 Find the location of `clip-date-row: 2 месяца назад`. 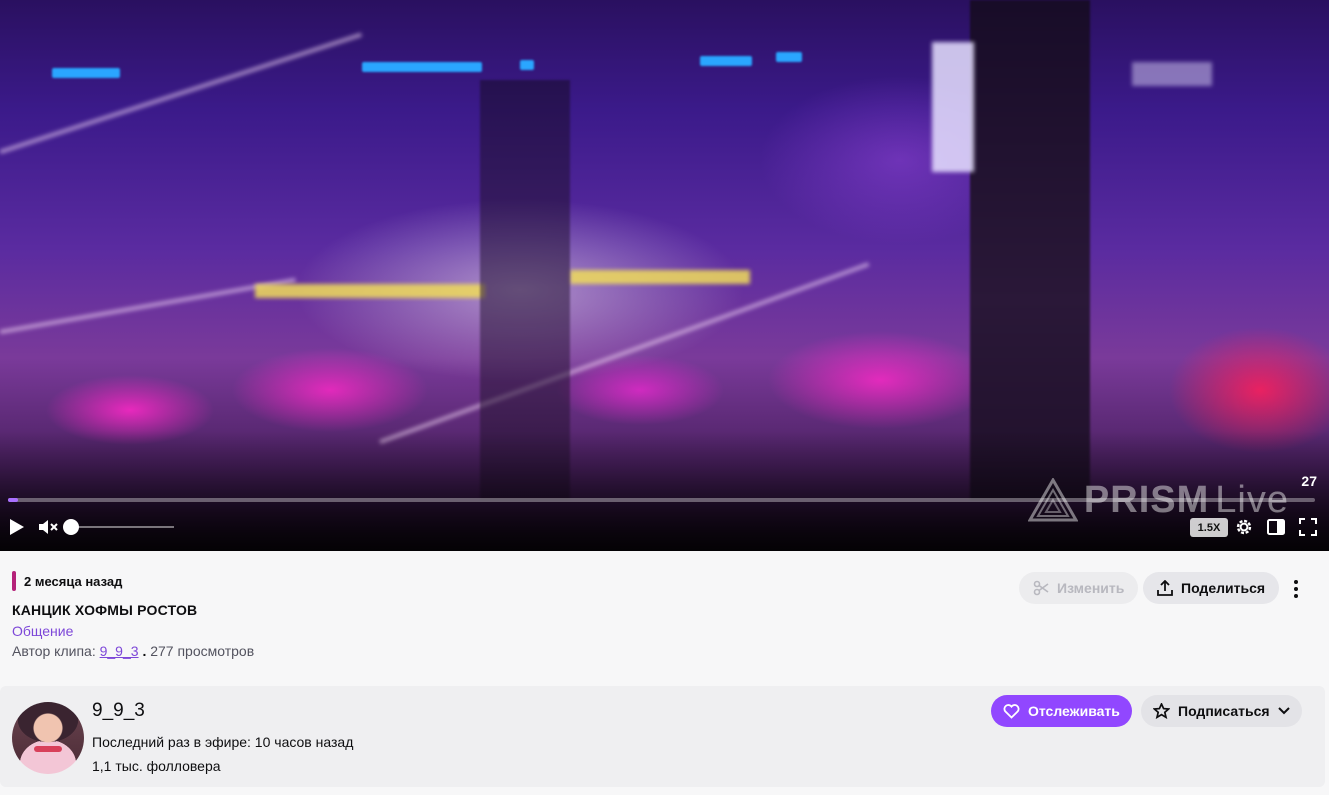

clip-date-row: 2 месяца назад is located at coordinates (67, 581).